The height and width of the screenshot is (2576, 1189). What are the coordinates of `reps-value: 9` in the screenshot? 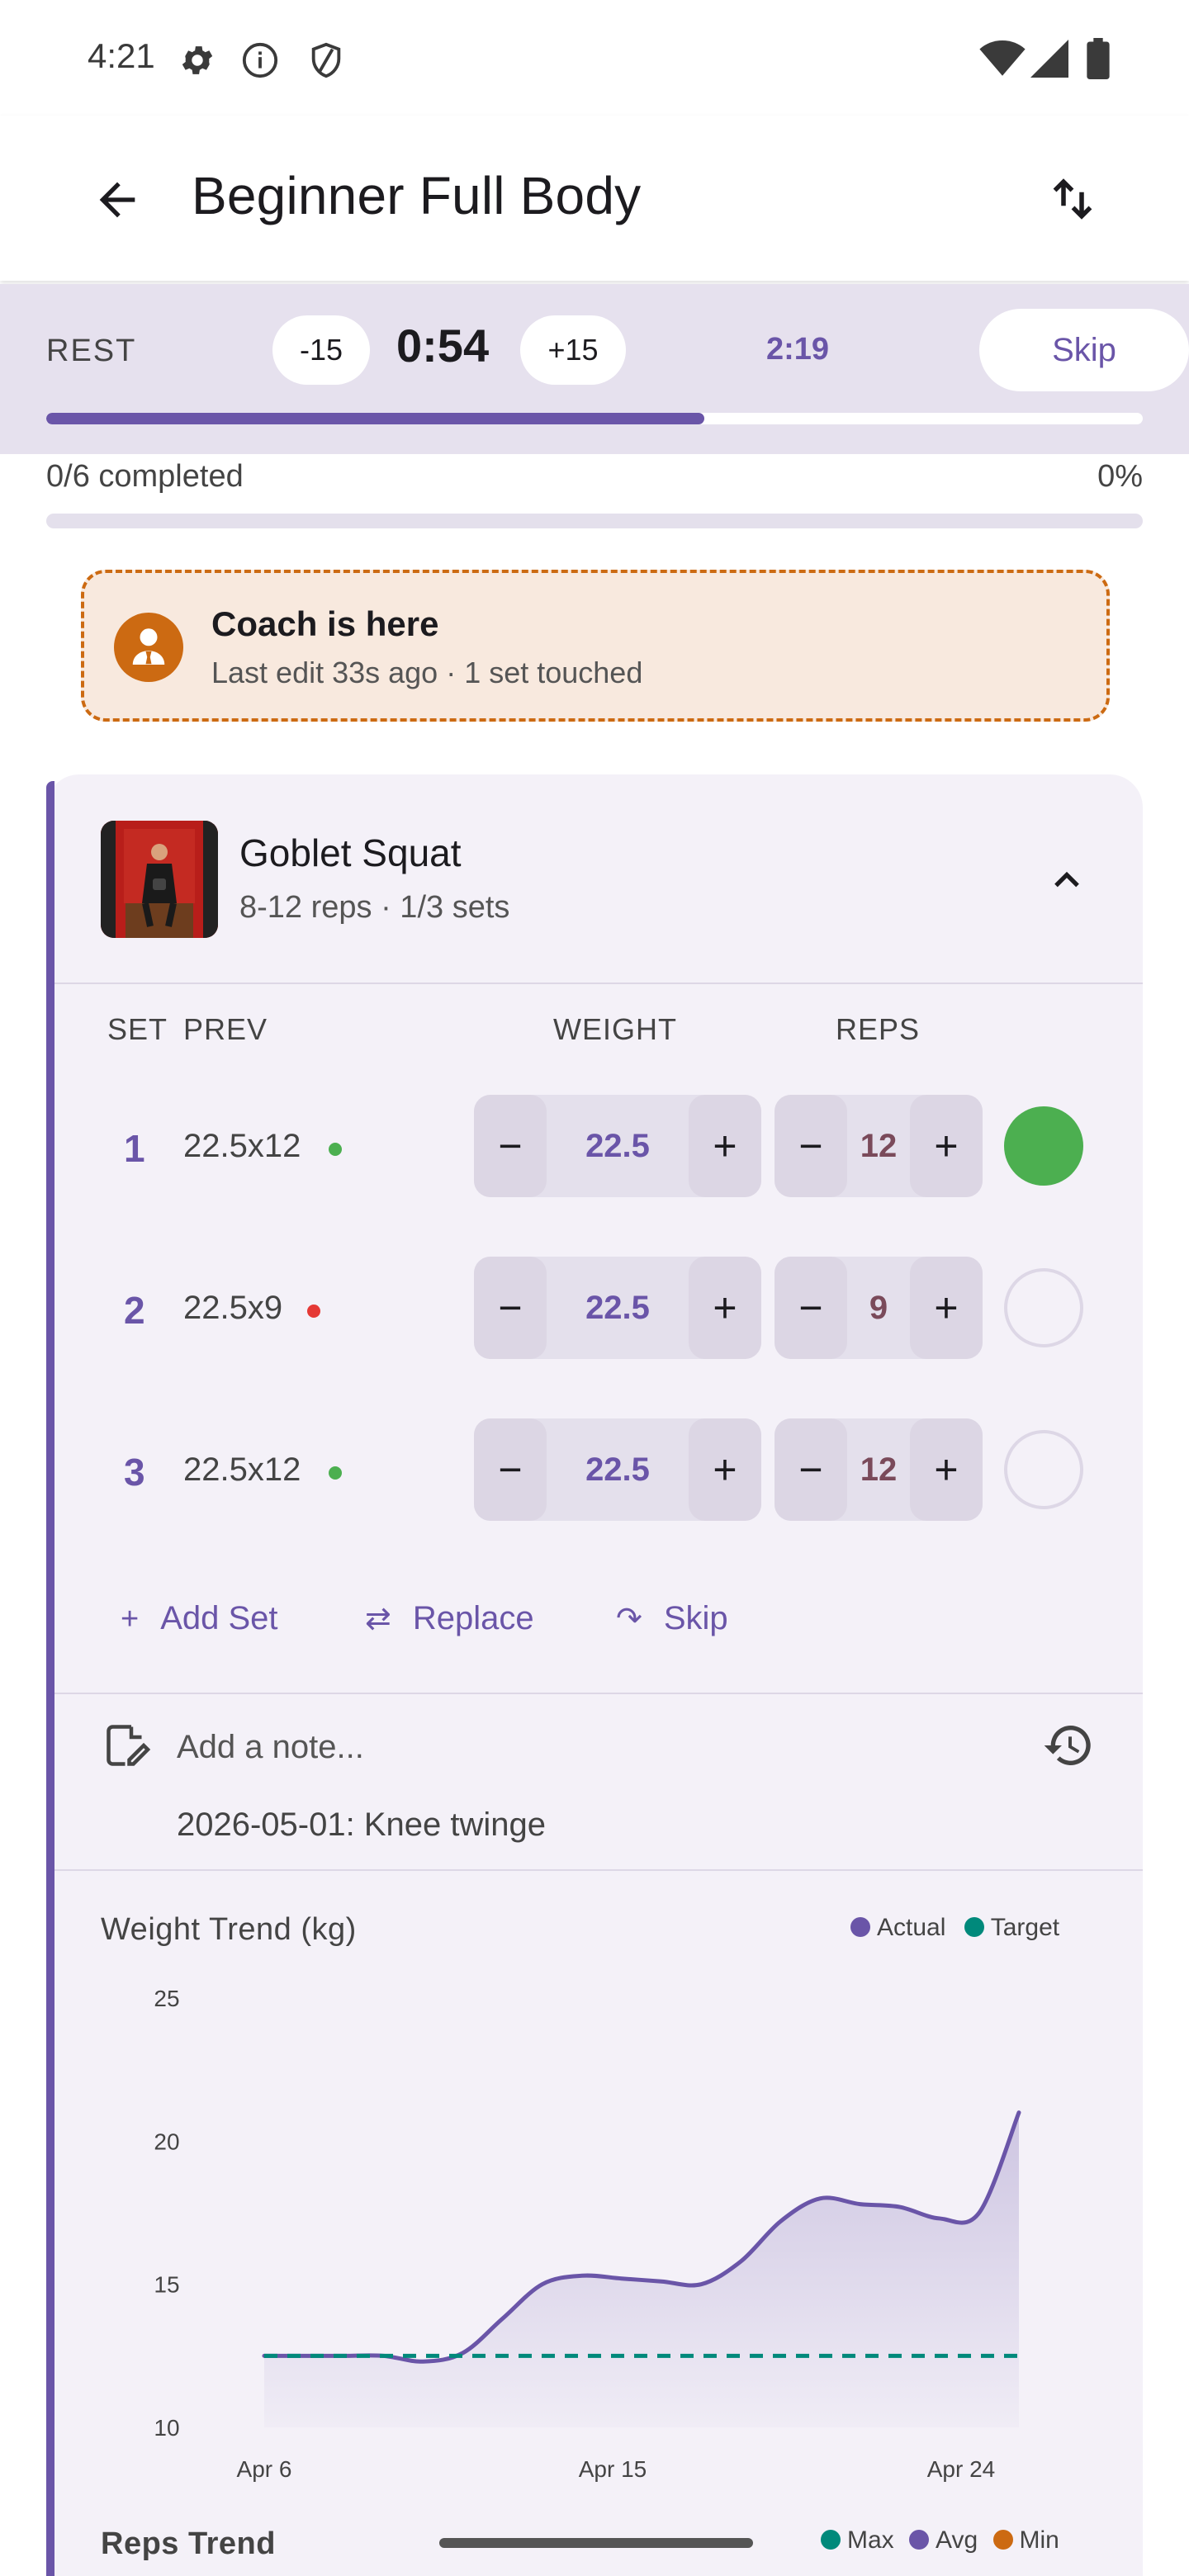 It's located at (878, 1308).